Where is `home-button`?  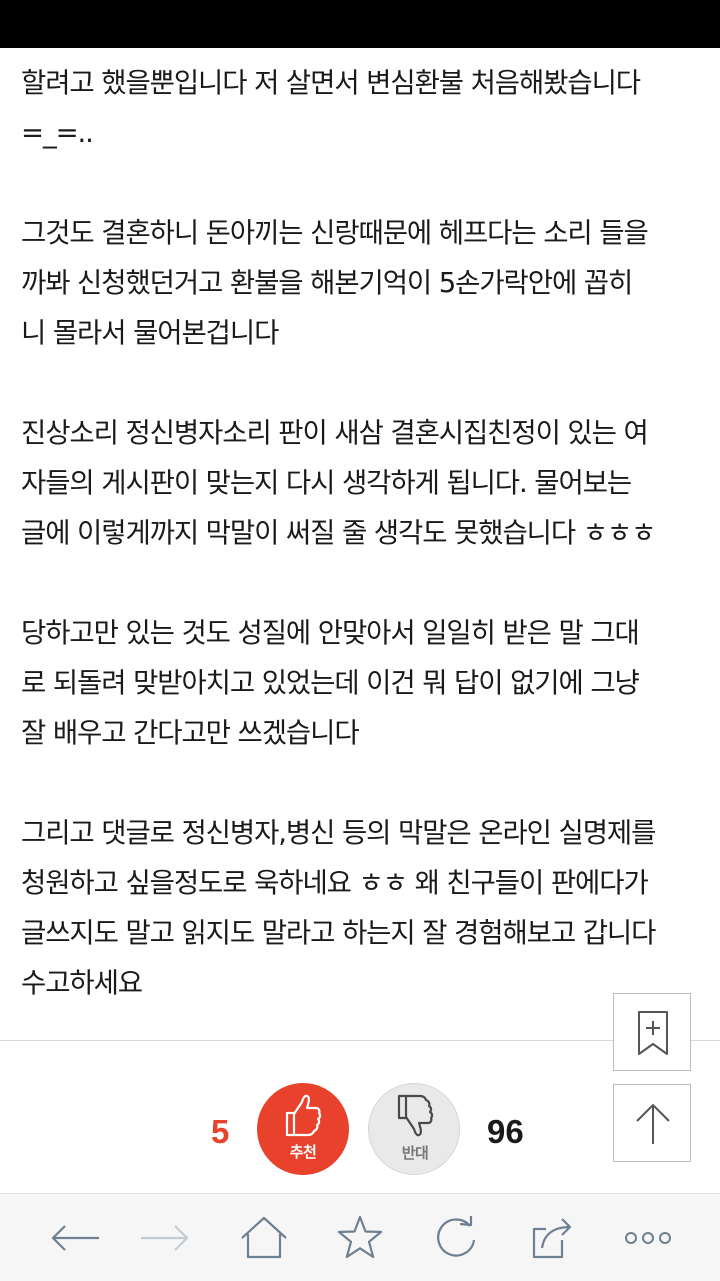 home-button is located at coordinates (264, 1238).